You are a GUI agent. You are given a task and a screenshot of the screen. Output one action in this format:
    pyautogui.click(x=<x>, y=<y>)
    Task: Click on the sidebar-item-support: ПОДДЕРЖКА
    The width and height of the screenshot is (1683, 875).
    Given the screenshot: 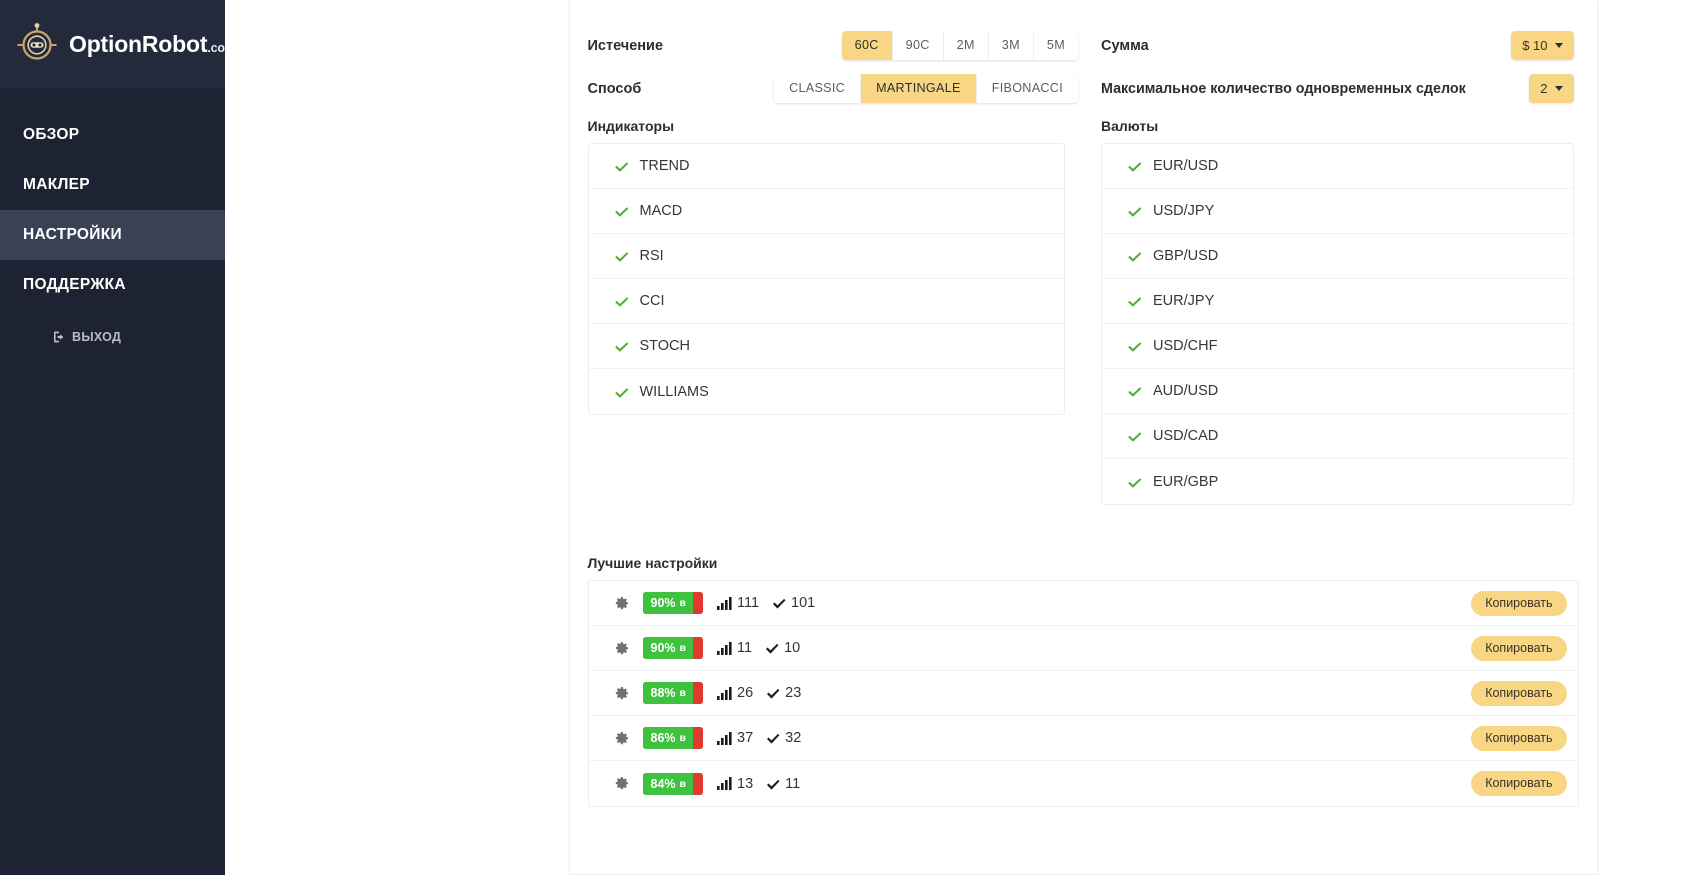 What is the action you would take?
    pyautogui.click(x=112, y=285)
    